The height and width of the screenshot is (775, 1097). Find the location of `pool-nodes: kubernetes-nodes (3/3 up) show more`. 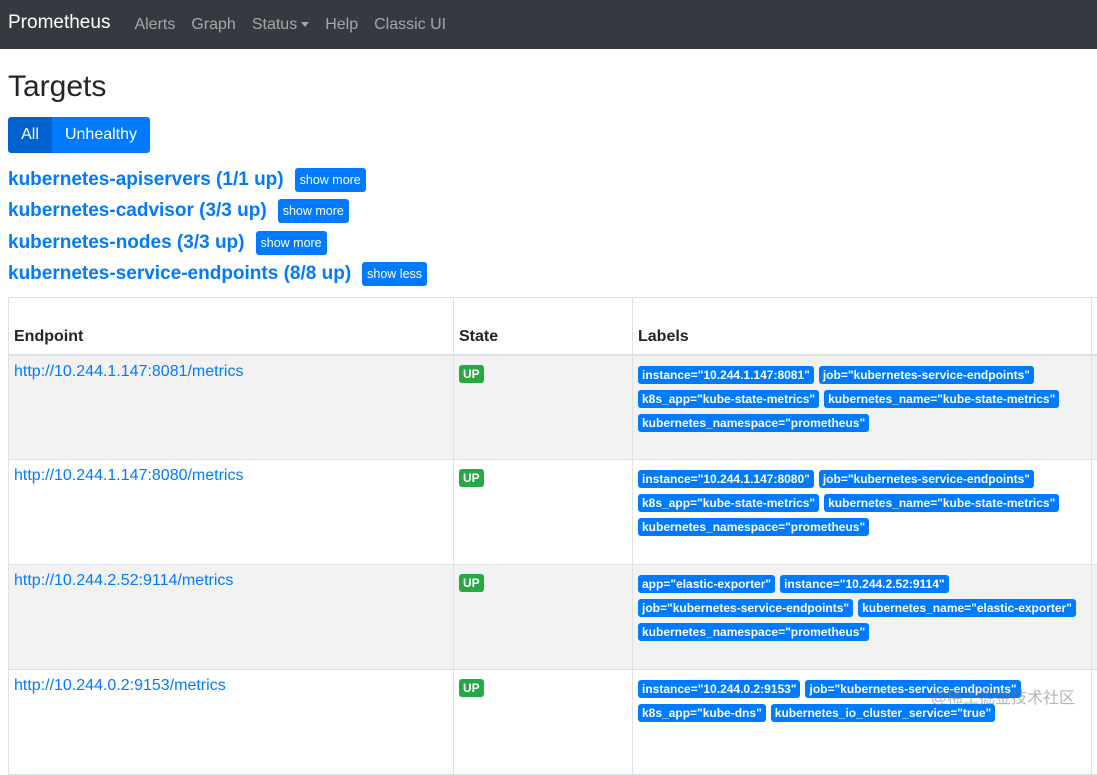

pool-nodes: kubernetes-nodes (3/3 up) show more is located at coordinates (548, 243).